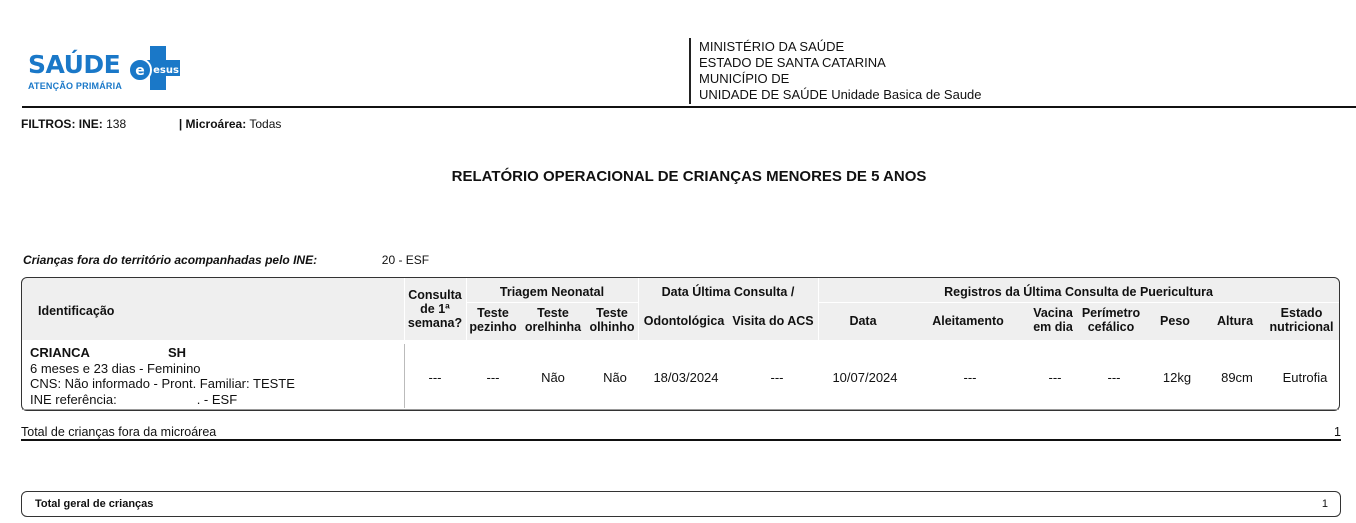 The width and height of the screenshot is (1356, 523). I want to click on header-municipality: MUNICÍPIO DE, so click(744, 78).